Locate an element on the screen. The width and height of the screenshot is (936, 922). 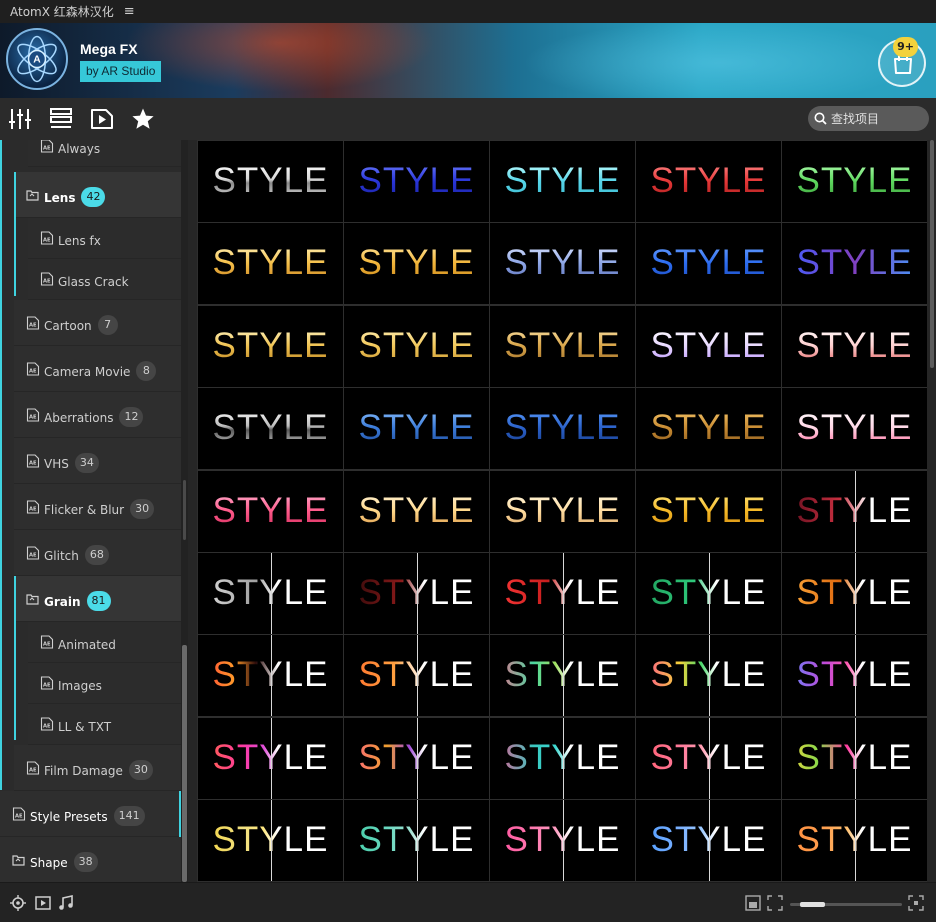
grid-scroll-thumb is located at coordinates (932, 254).